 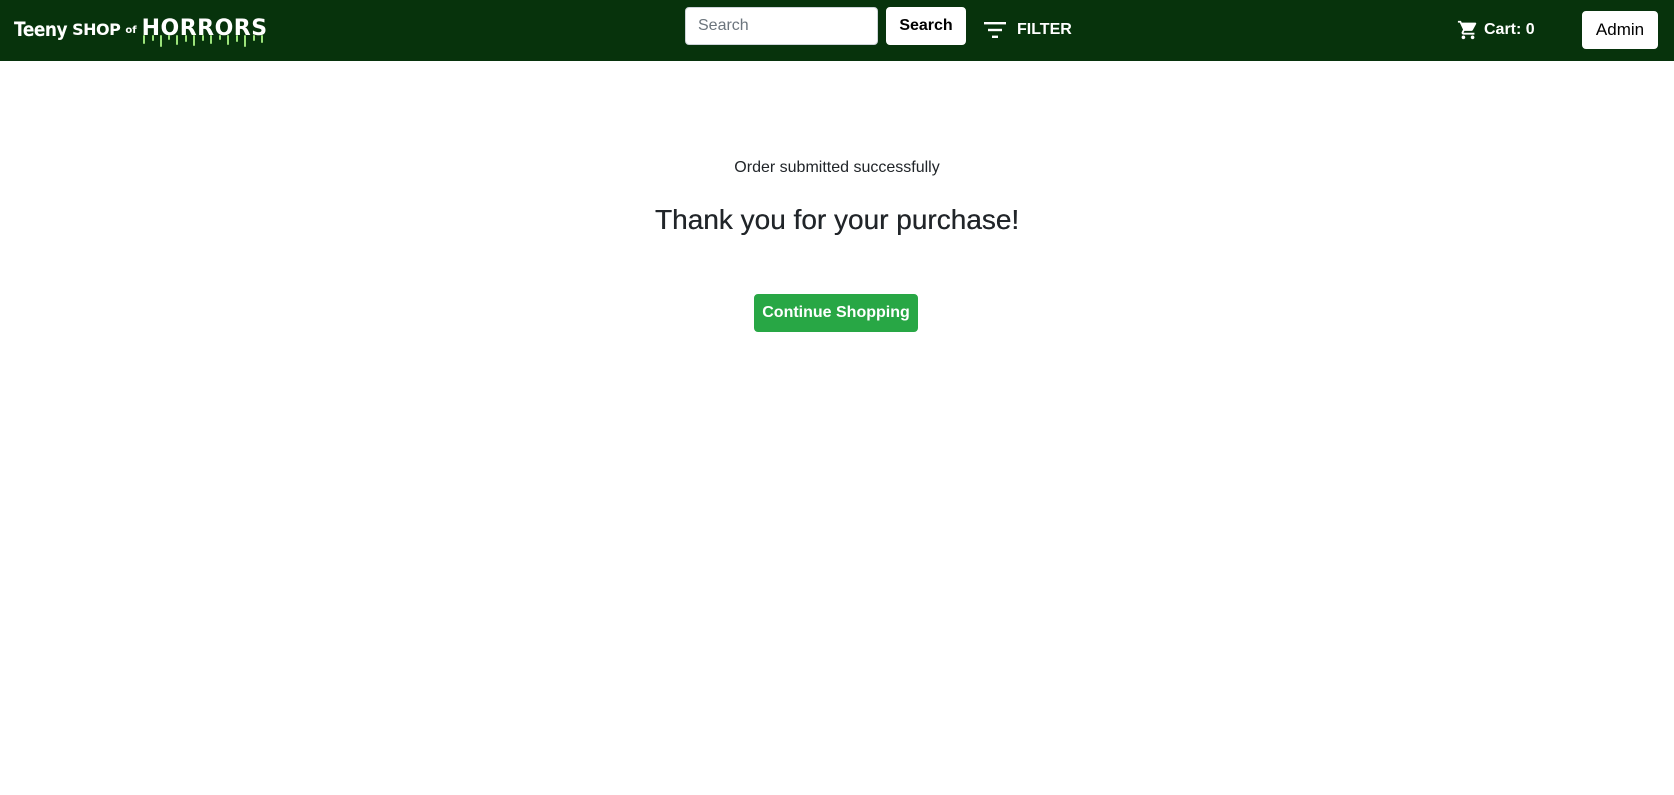 I want to click on cart-icon, so click(x=1468, y=30).